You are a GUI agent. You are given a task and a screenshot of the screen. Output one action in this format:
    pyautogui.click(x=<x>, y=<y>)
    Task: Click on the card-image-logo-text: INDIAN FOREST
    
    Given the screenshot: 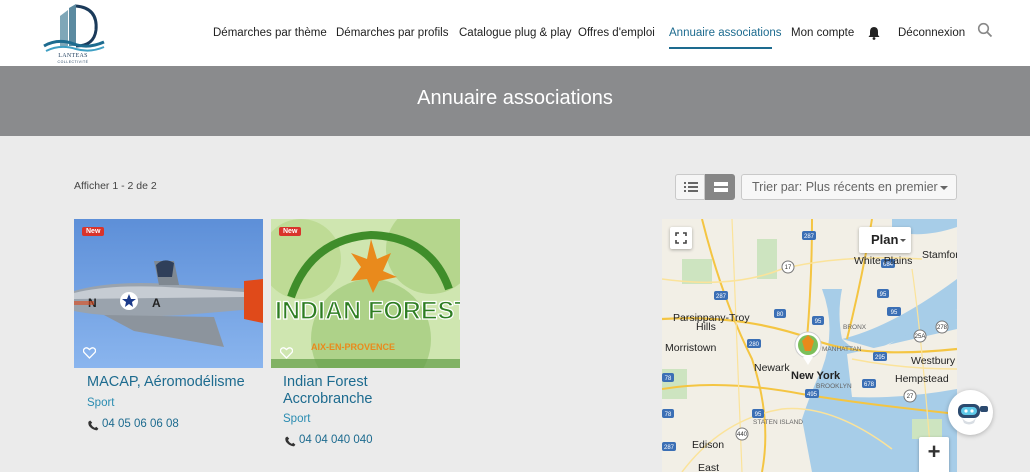 What is the action you would take?
    pyautogui.click(x=367, y=311)
    